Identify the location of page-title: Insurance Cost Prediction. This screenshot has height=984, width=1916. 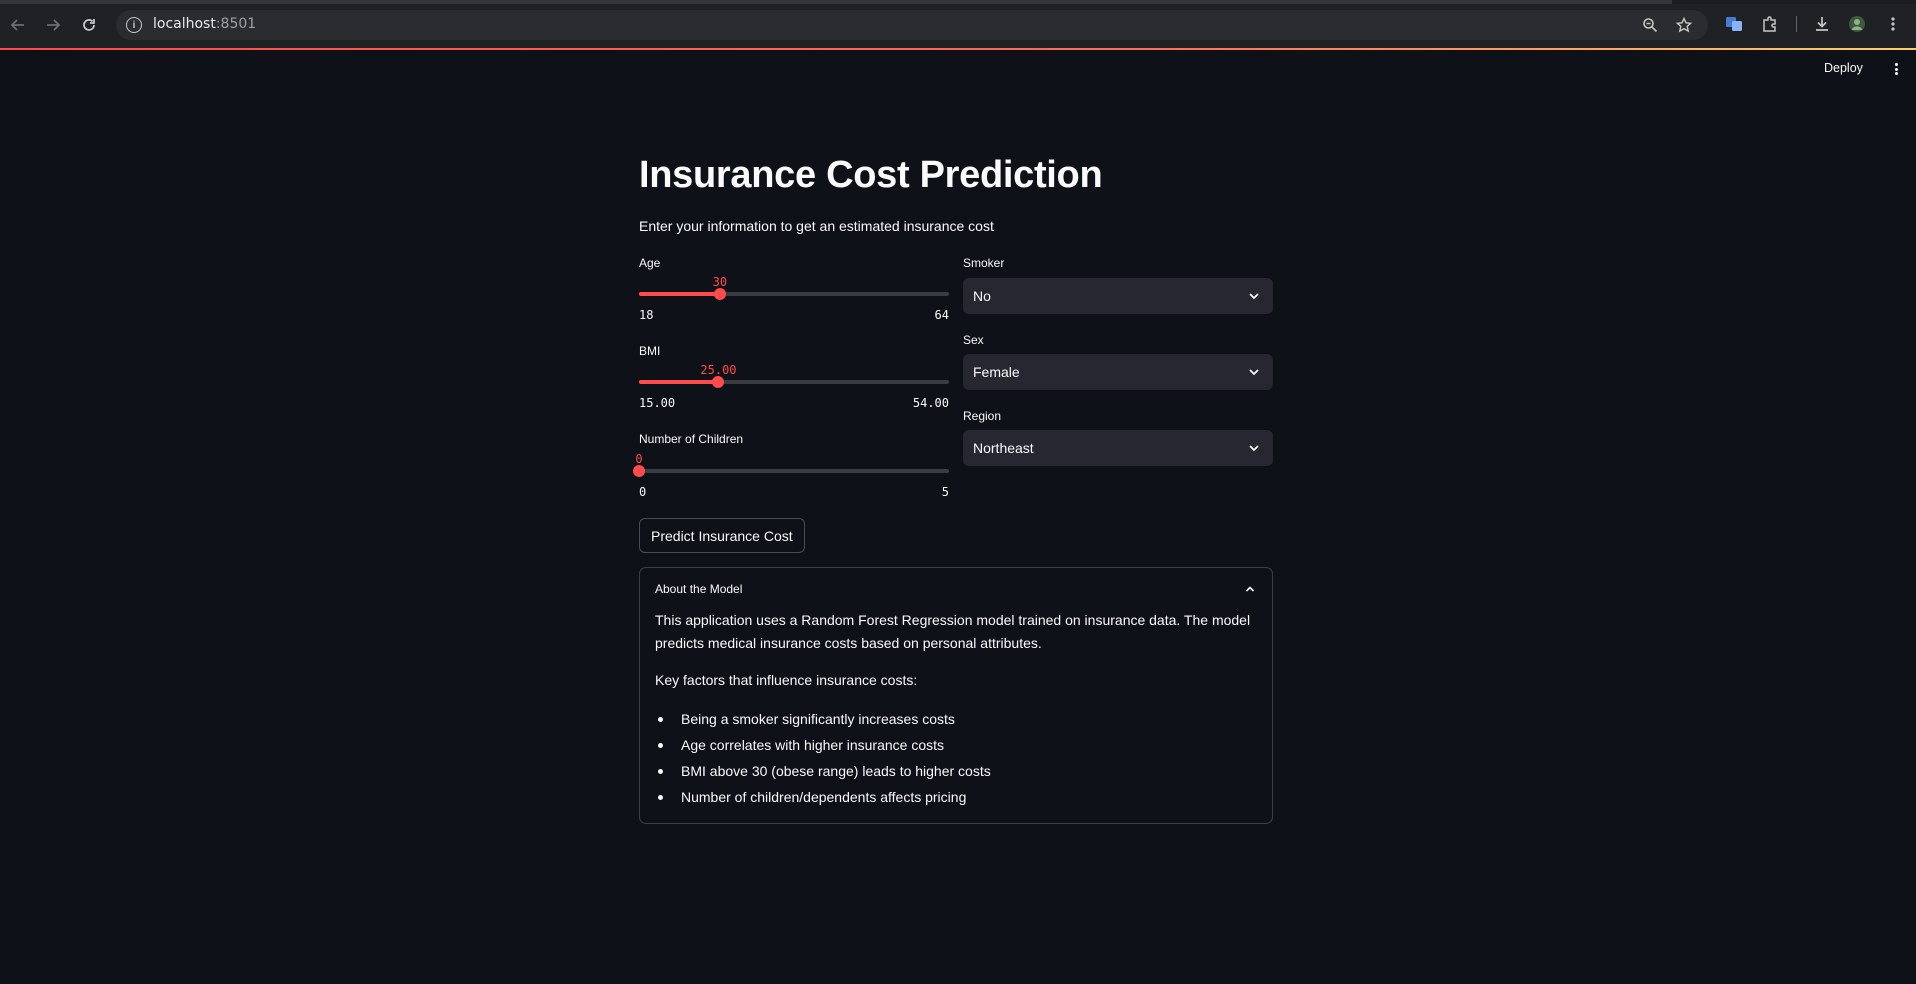
(871, 175).